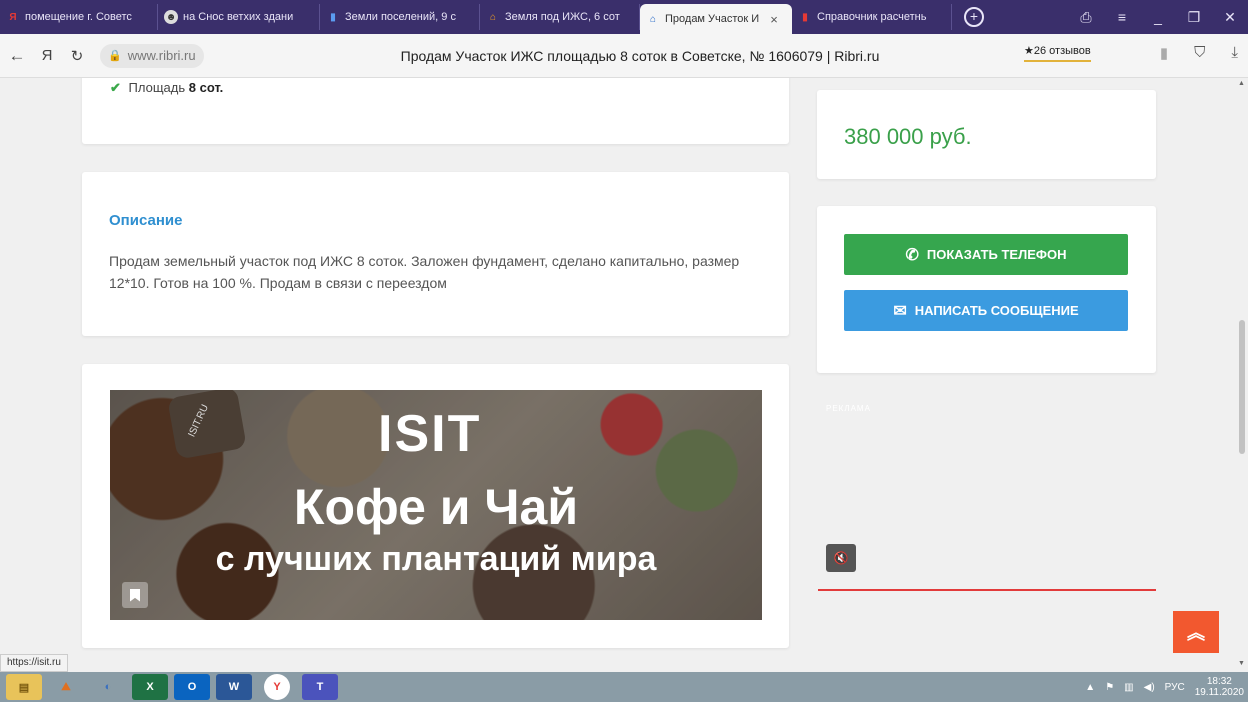 The width and height of the screenshot is (1248, 702). I want to click on area-label: Площадь, so click(157, 87).